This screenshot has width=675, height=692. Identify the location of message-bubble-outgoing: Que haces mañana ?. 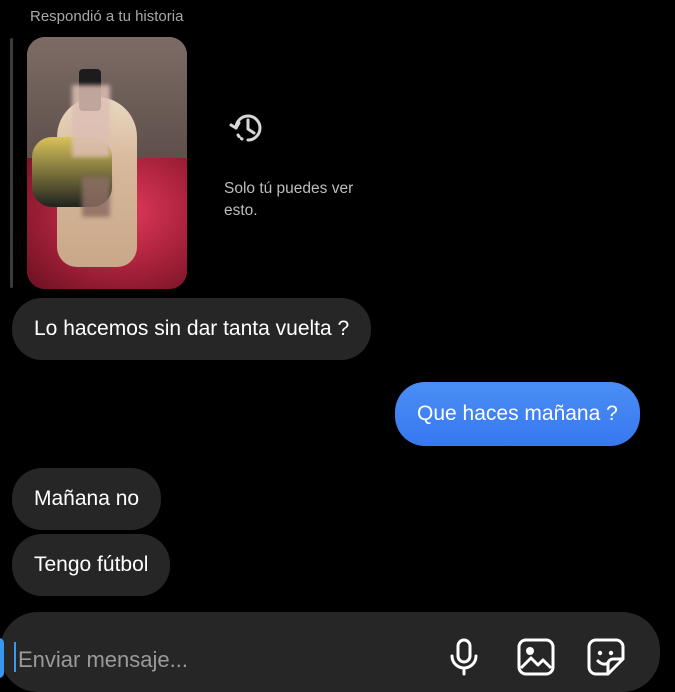
(517, 414).